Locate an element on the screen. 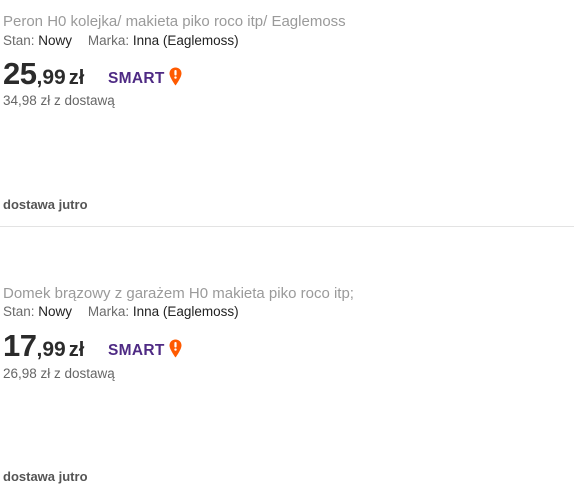 The height and width of the screenshot is (488, 574). price-with-shipping: 34,98 zł z dostawą is located at coordinates (59, 100).